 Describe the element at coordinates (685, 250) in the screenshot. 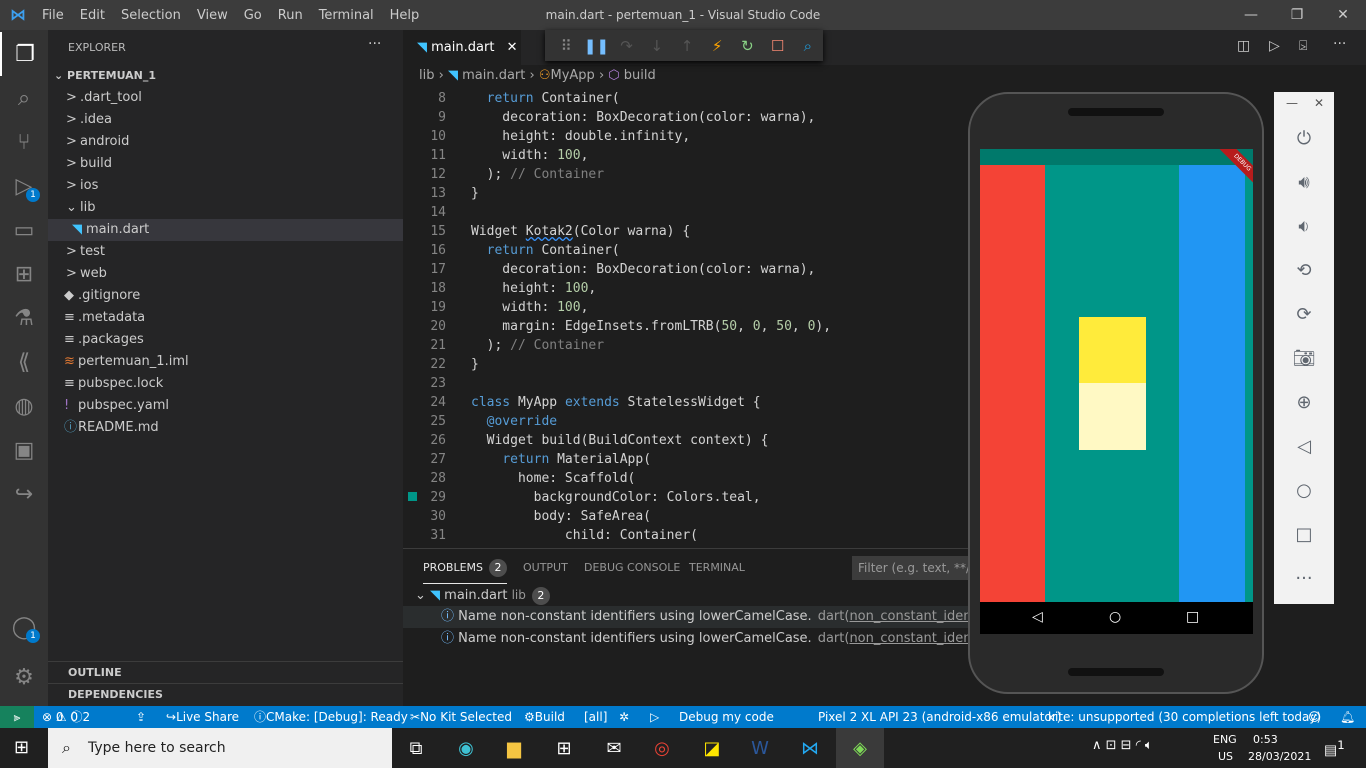

I see `code-line: 16 return Container(` at that location.